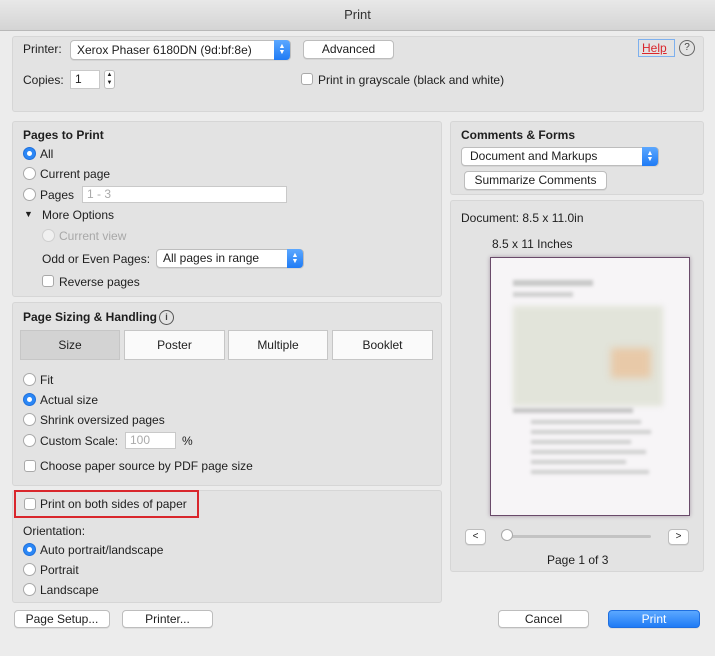 The height and width of the screenshot is (656, 715). I want to click on info-icon: i, so click(166, 317).